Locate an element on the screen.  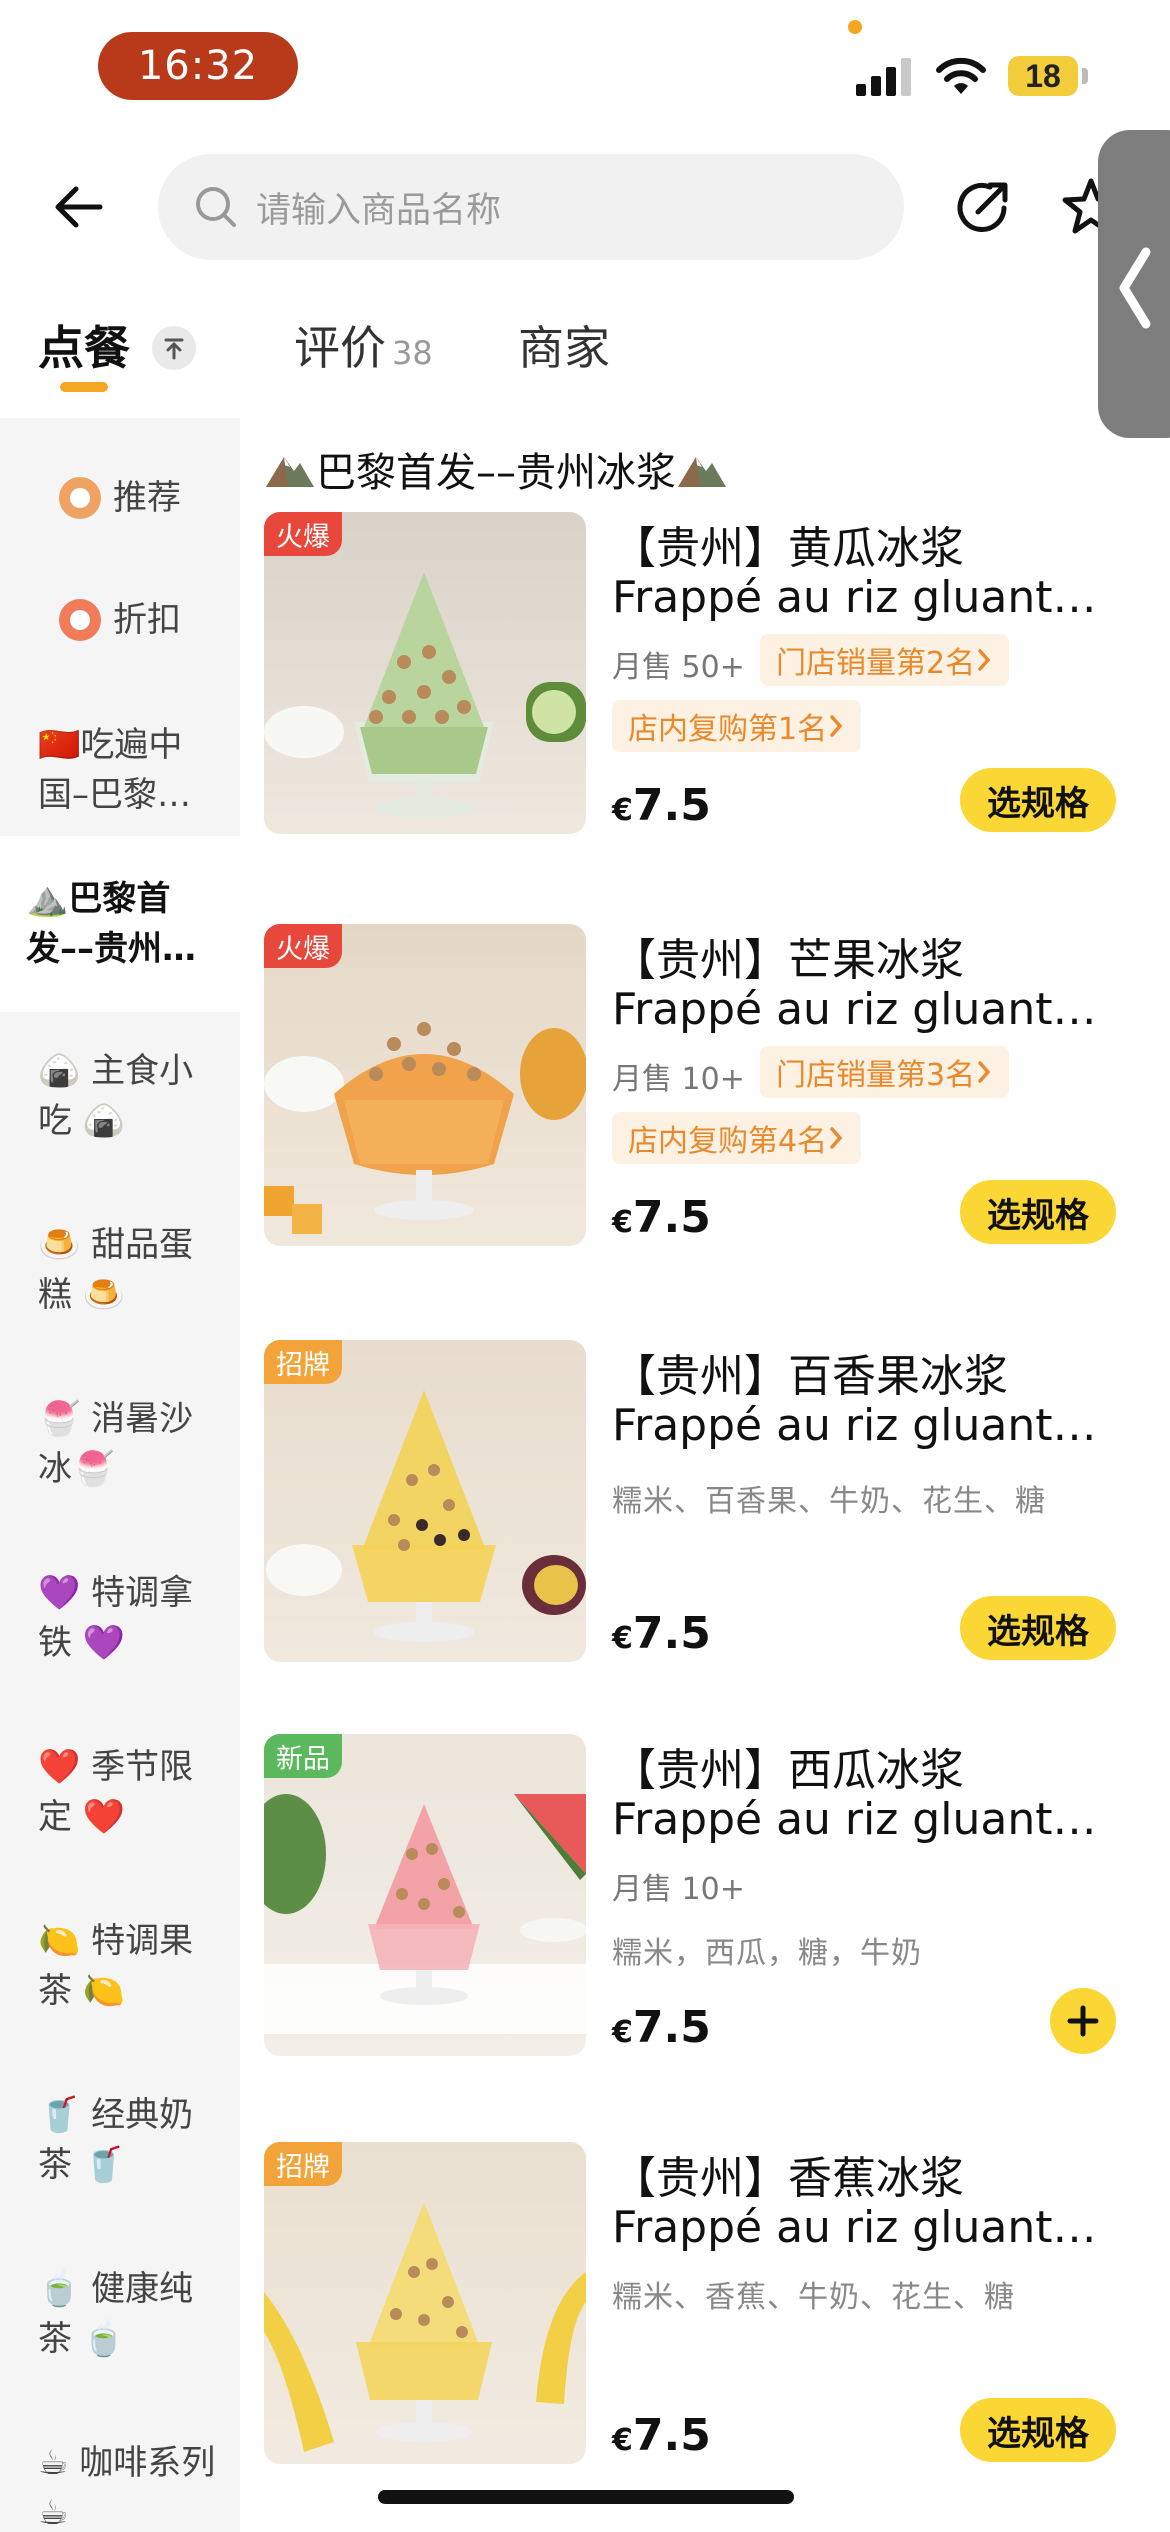
sidebar-item-dessert: 🍮 甜品蛋糕 🍮 is located at coordinates (120, 1280).